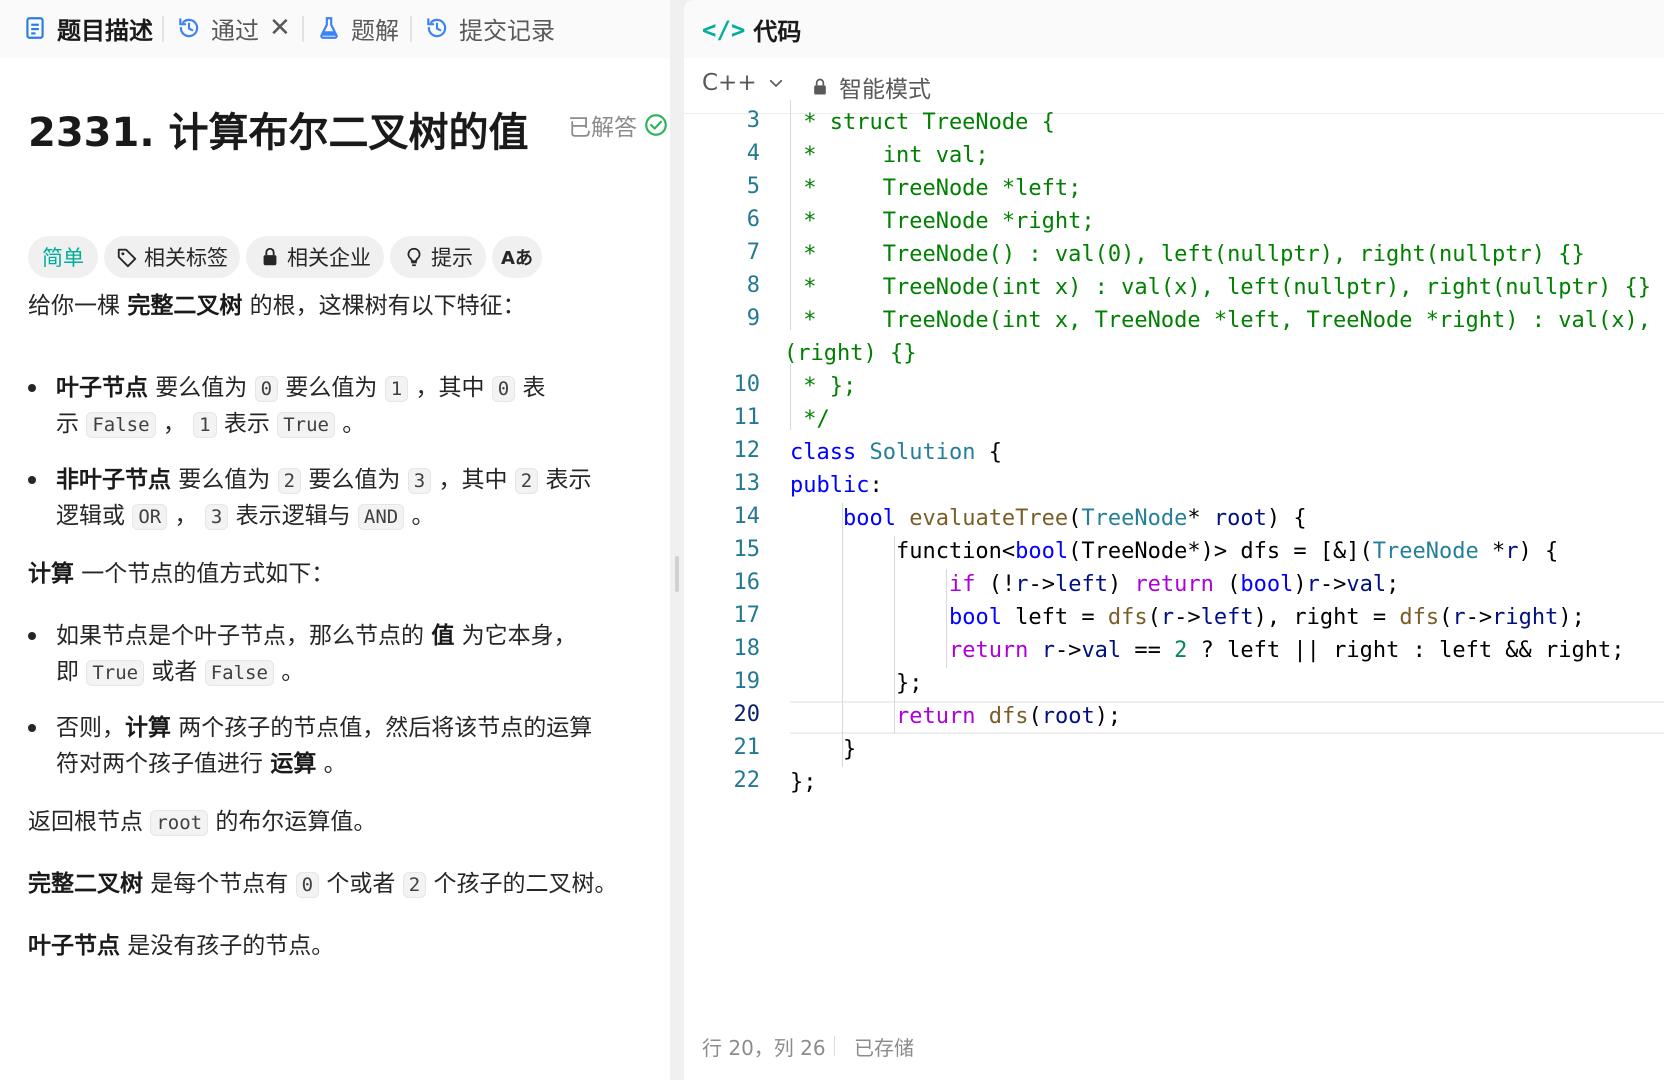 This screenshot has height=1080, width=1664. I want to click on tab-submissions-label: 提交记录, so click(507, 30).